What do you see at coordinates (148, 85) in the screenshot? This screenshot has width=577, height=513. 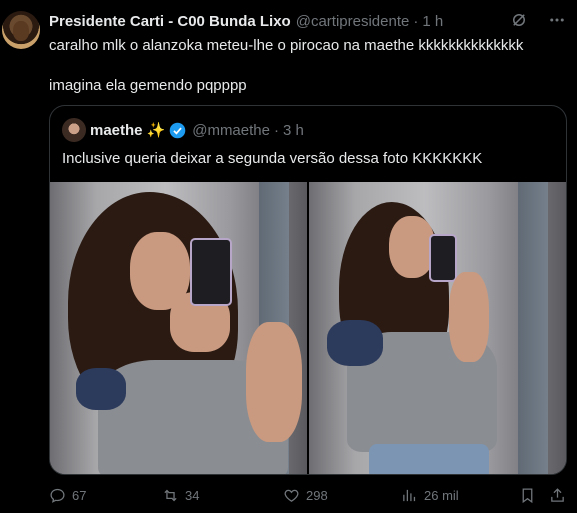 I see `tweet-text-line-2: imagina ela gemendo pqpppp` at bounding box center [148, 85].